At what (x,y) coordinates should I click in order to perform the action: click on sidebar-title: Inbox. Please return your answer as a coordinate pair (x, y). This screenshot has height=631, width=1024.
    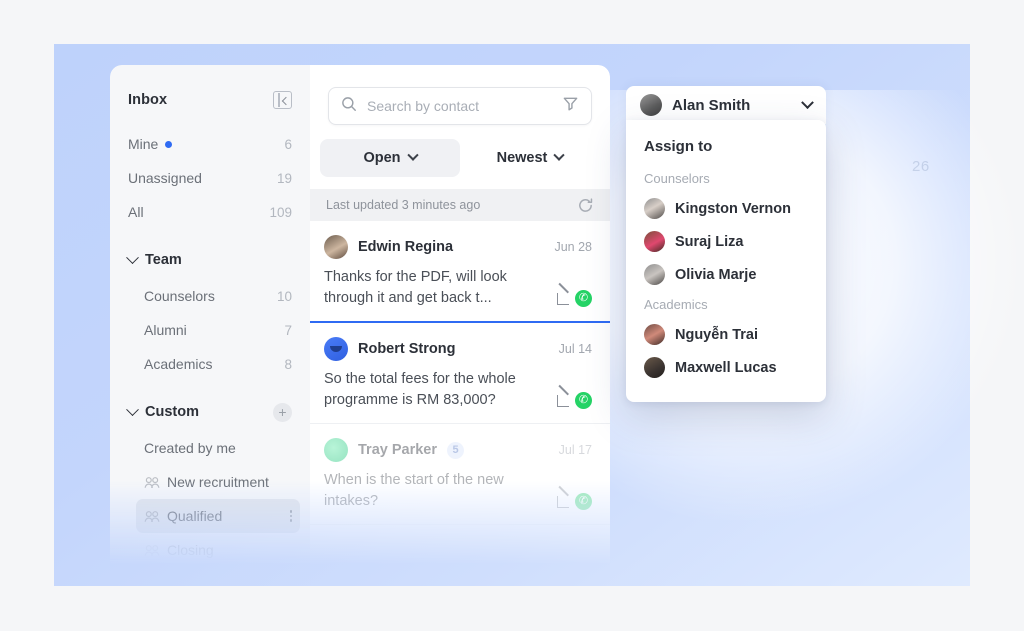
    Looking at the image, I should click on (148, 100).